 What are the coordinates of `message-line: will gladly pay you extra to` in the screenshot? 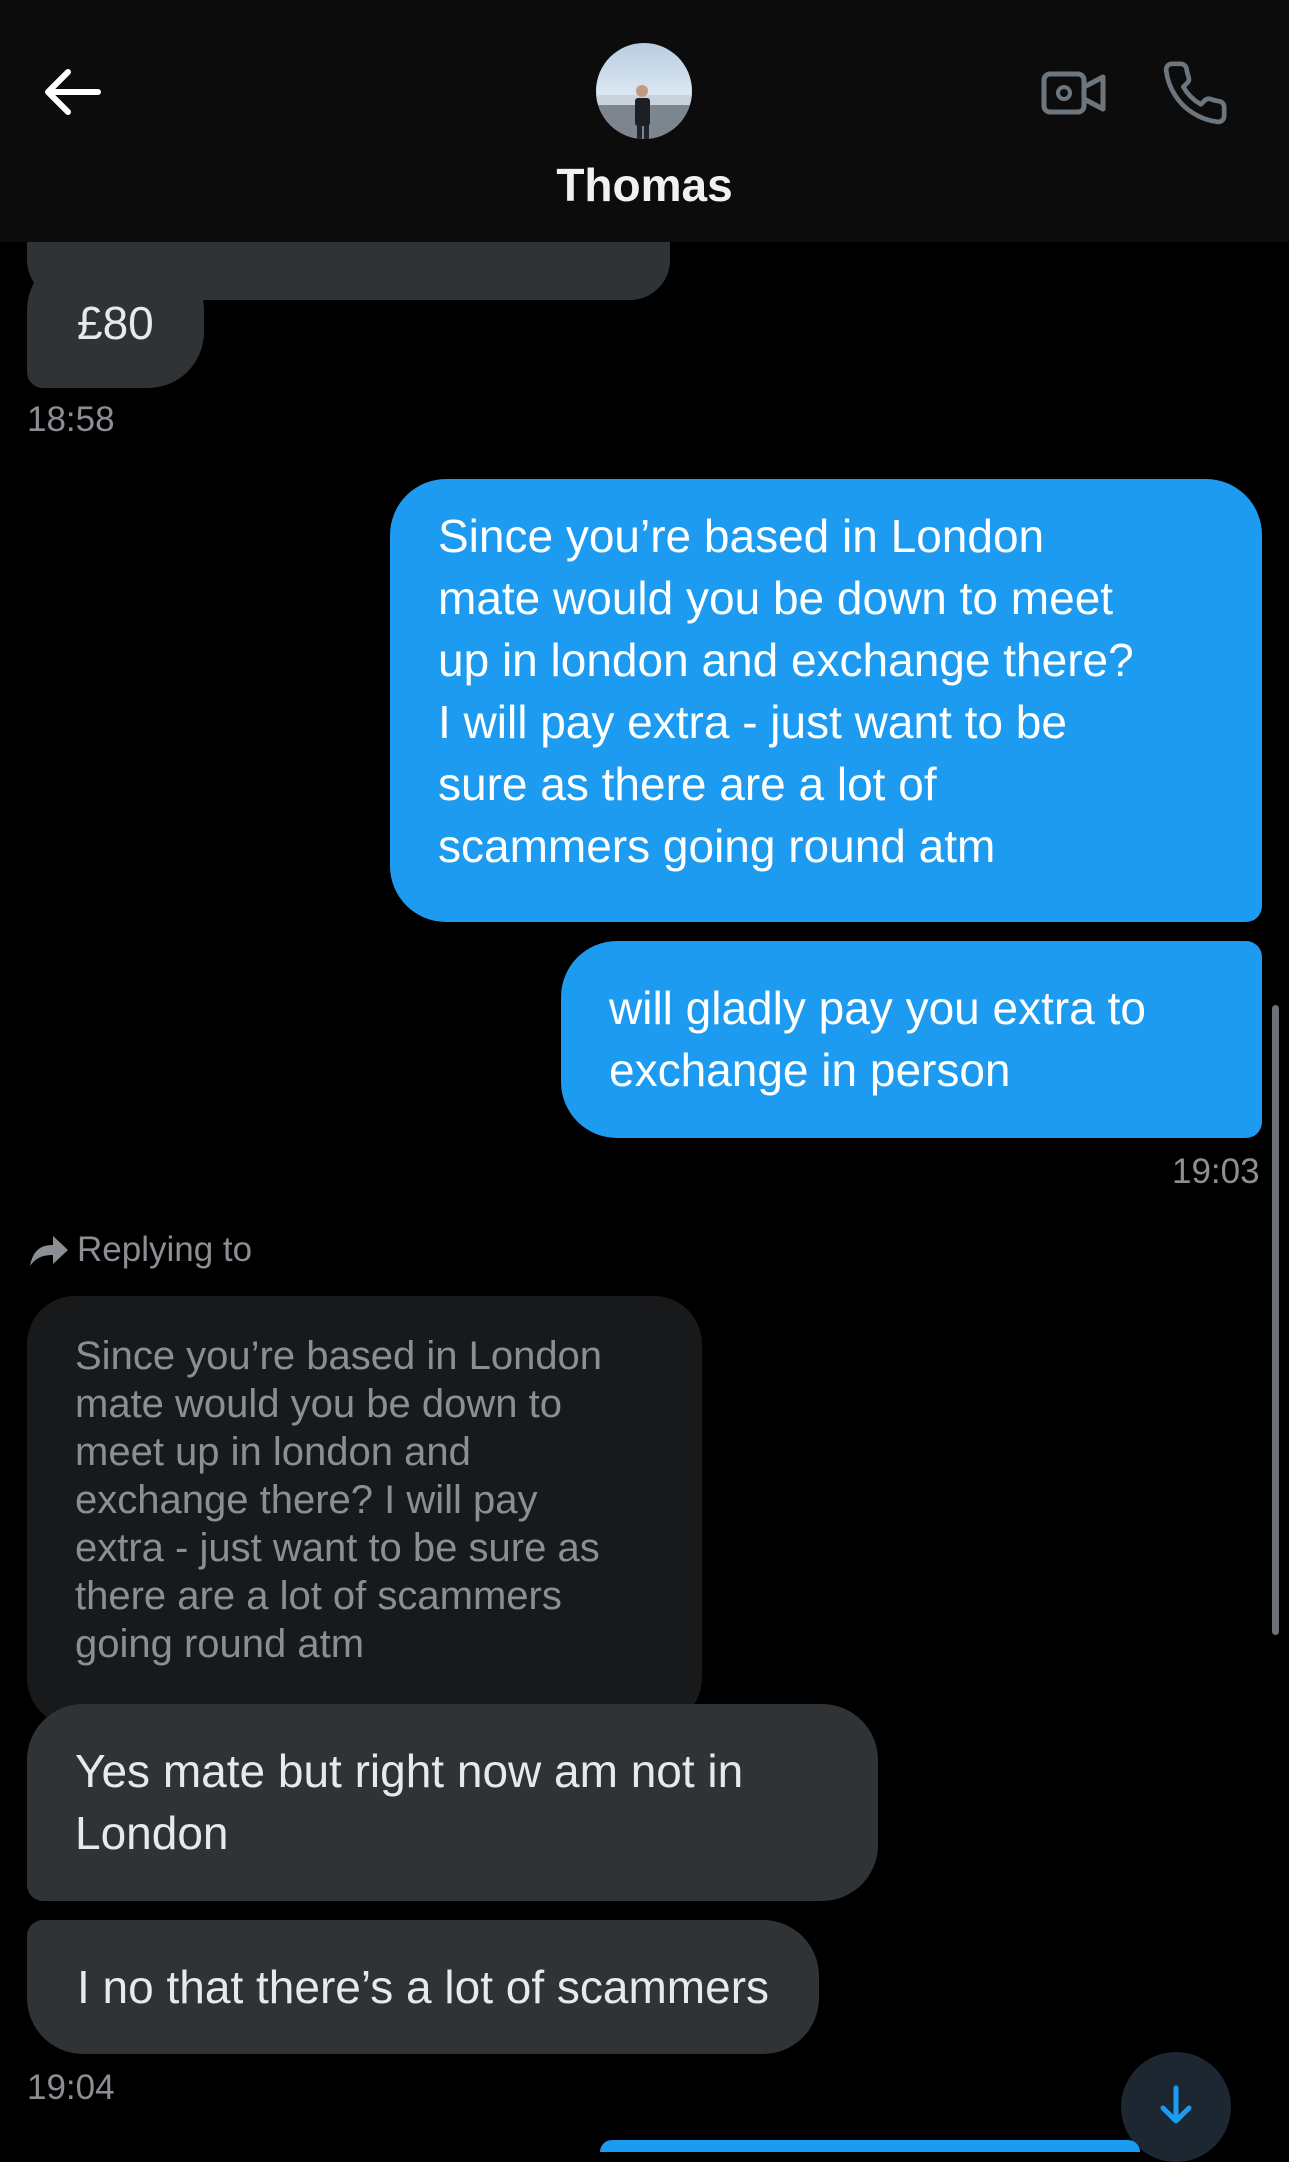 It's located at (877, 1008).